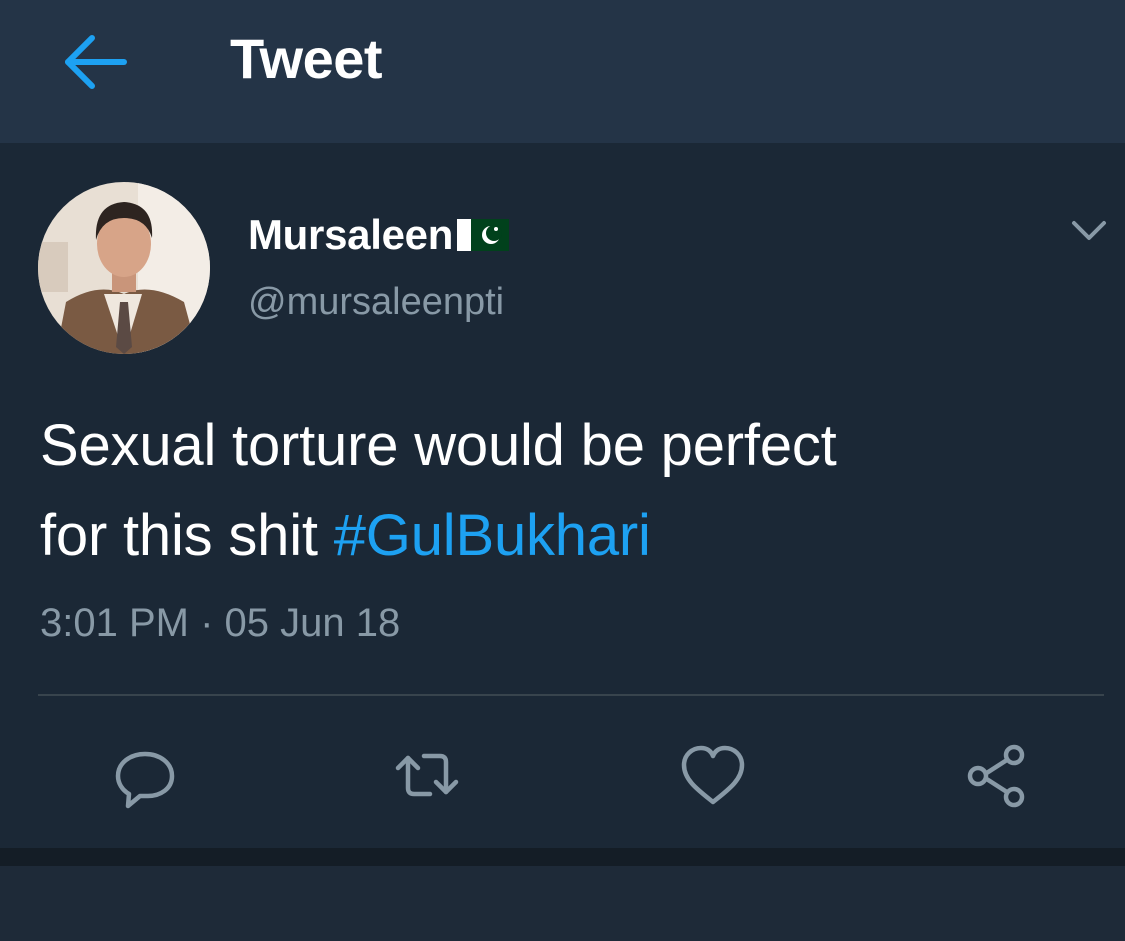 Image resolution: width=1125 pixels, height=941 pixels. Describe the element at coordinates (492, 535) in the screenshot. I see `hashtag-link: #GulBukhari` at that location.